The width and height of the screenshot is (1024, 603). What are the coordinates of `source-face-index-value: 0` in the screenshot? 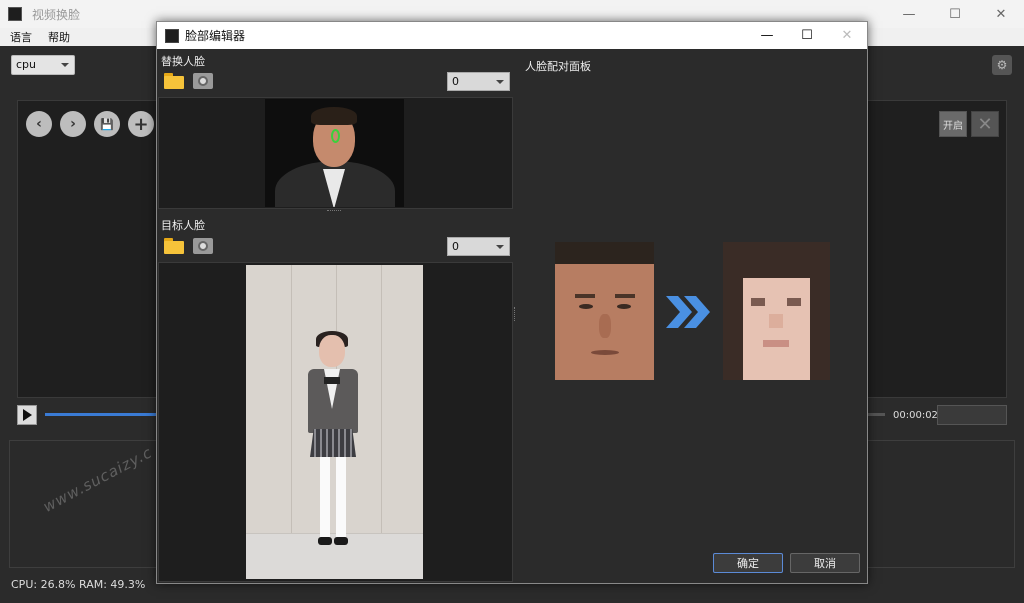 It's located at (455, 81).